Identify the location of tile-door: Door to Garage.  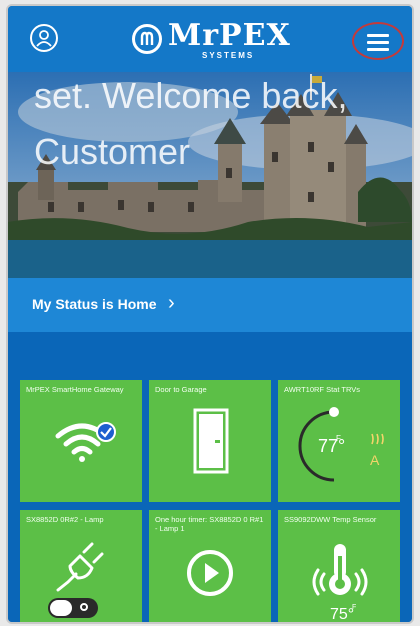
(210, 441).